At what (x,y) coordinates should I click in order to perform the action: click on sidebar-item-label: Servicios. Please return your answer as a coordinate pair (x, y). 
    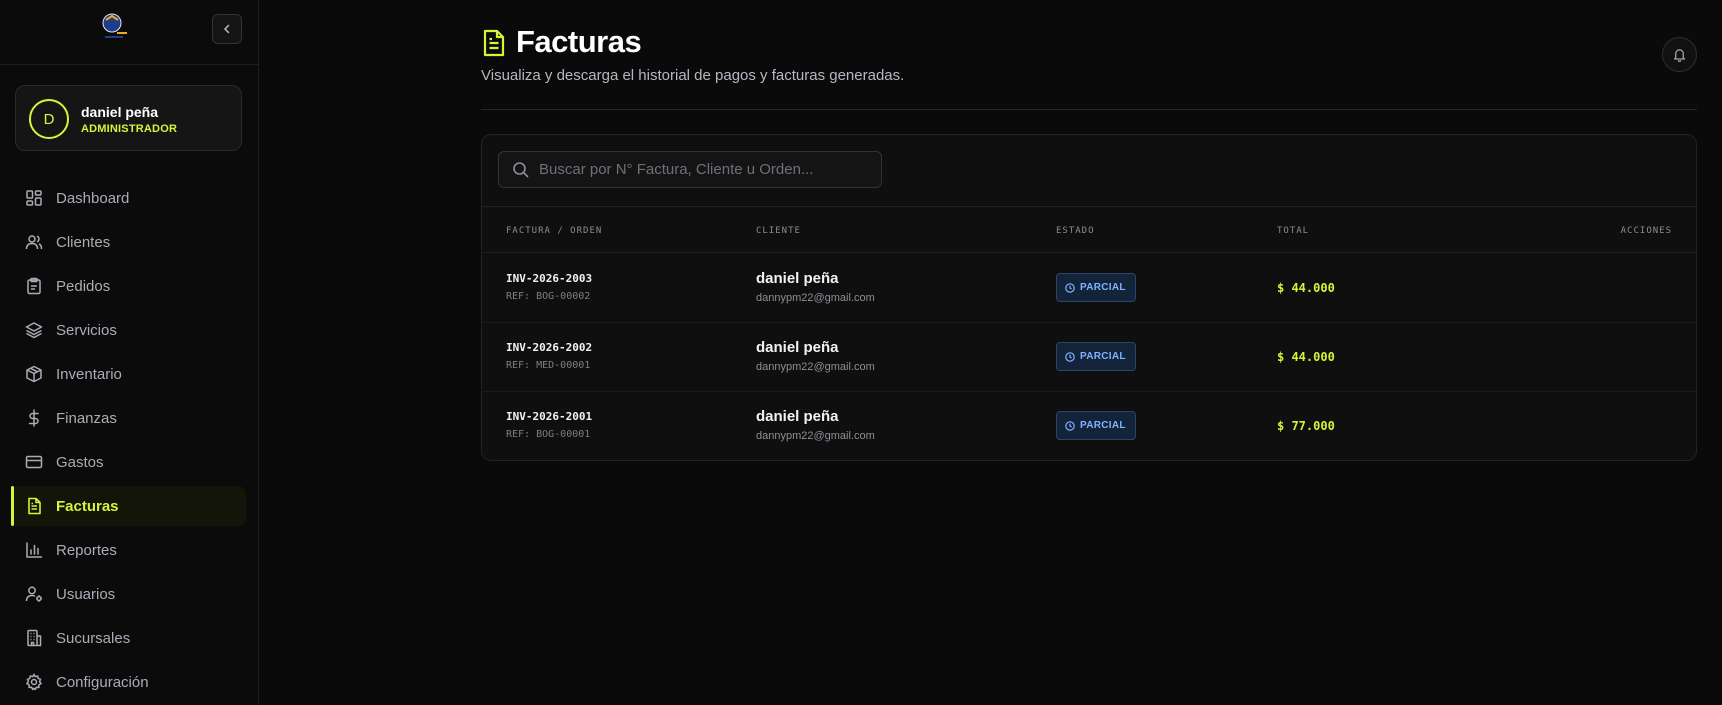
    Looking at the image, I should click on (86, 330).